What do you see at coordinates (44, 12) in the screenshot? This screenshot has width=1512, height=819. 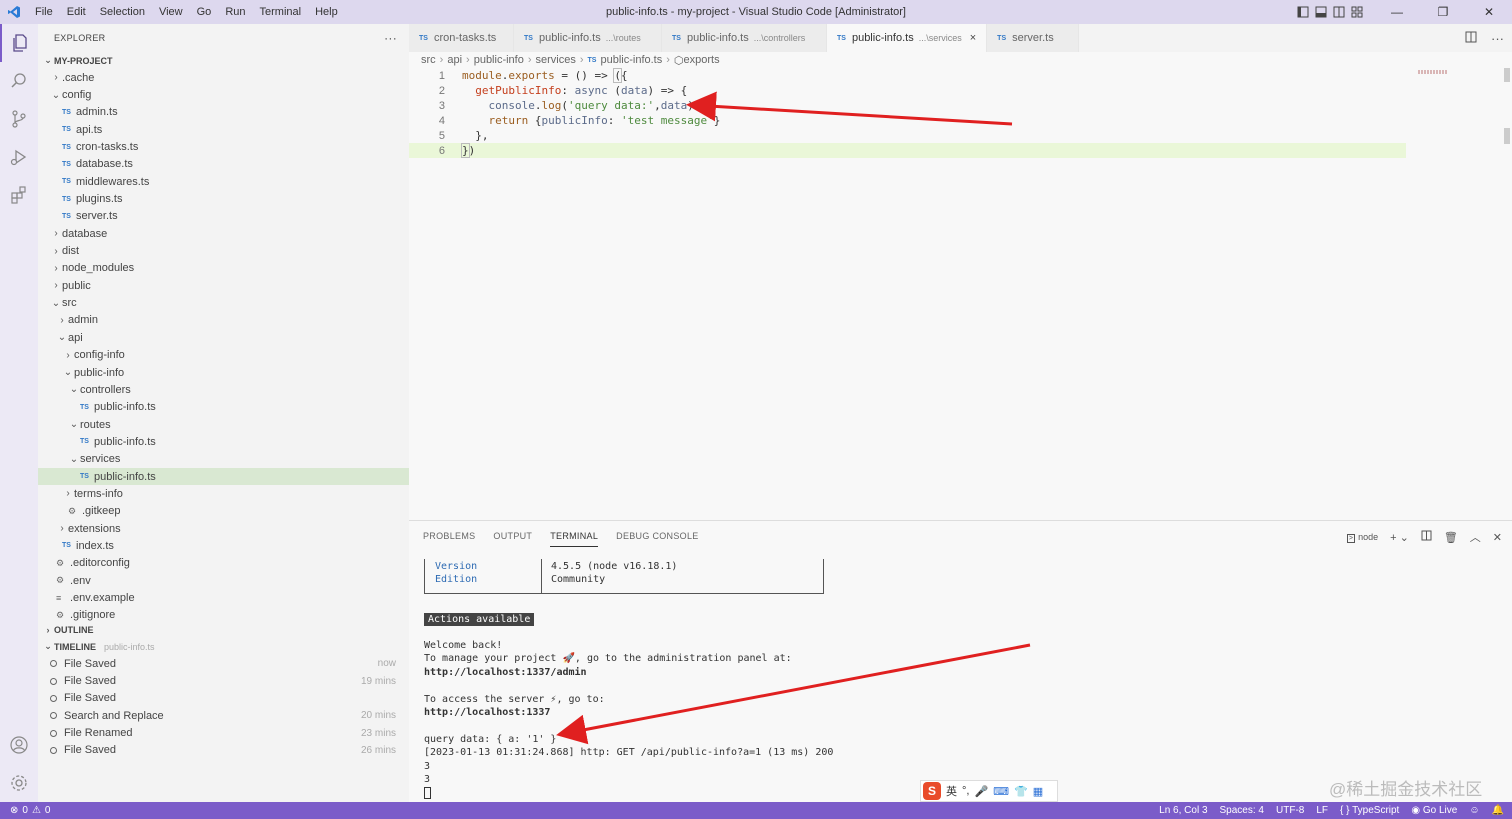 I see `menu-file: File` at bounding box center [44, 12].